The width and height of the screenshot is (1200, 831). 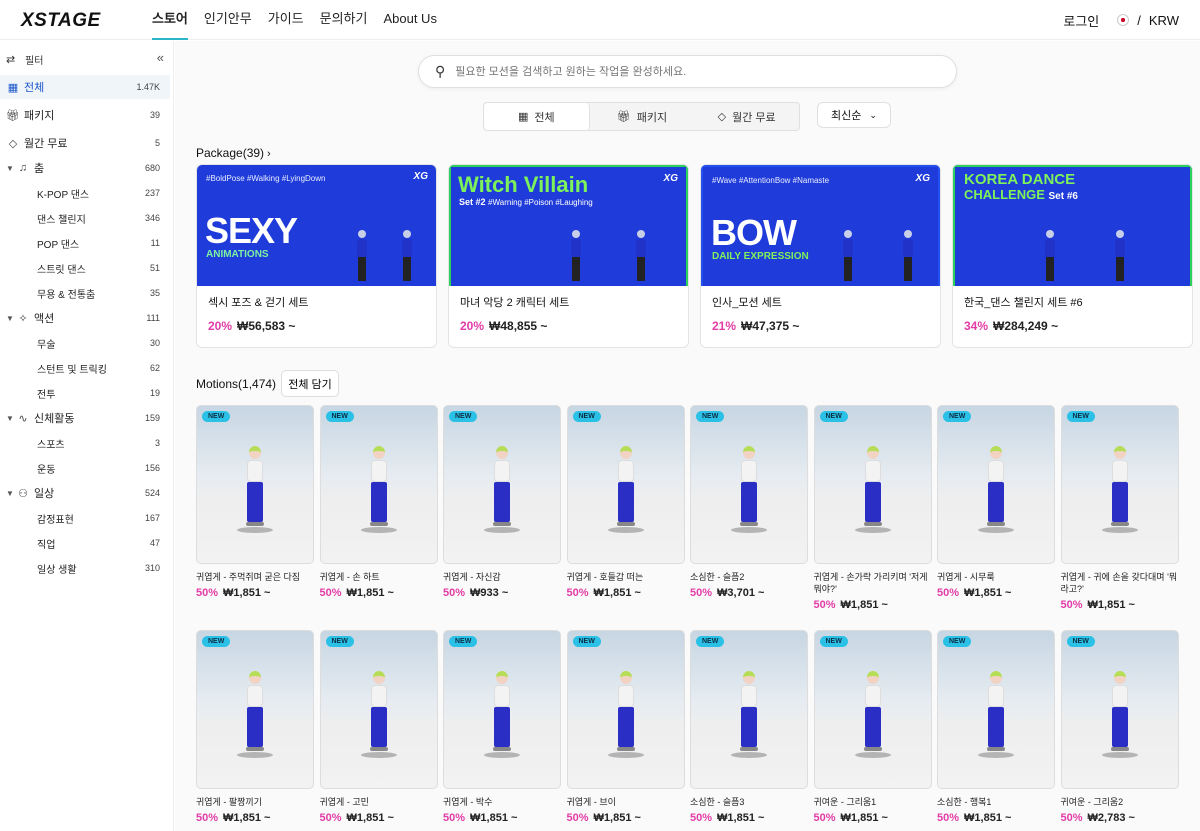 I want to click on sidebar-subitem: POP 댄스 11, so click(x=85, y=243).